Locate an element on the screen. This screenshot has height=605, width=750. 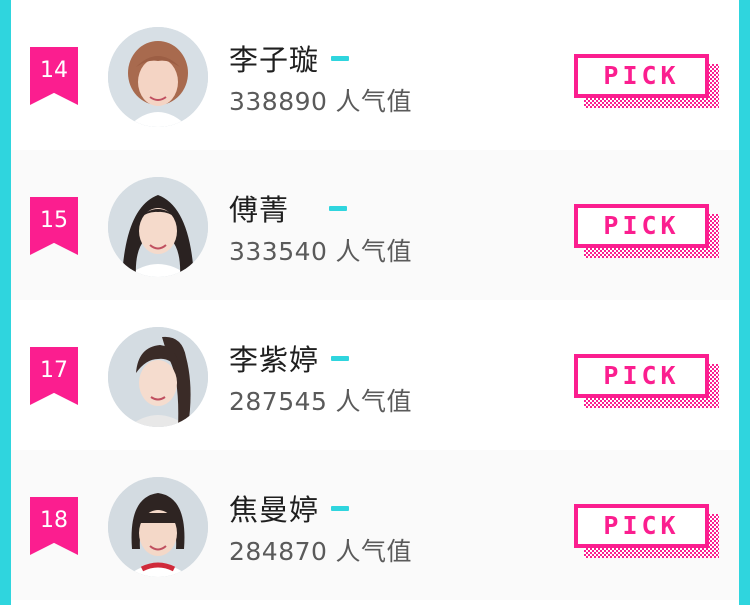
trainee-name: 李紫婷 is located at coordinates (274, 360).